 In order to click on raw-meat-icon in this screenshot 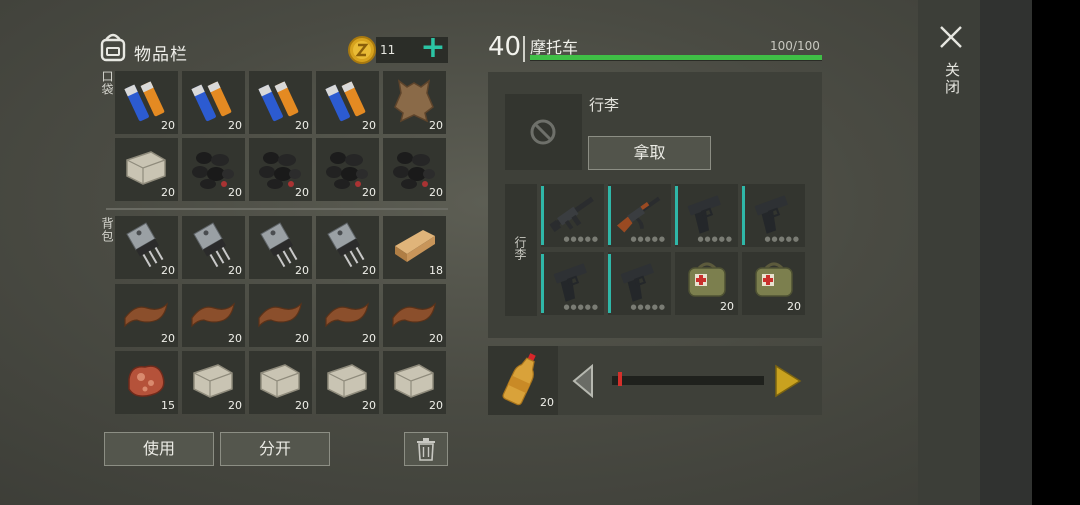, I will do `click(146, 381)`.